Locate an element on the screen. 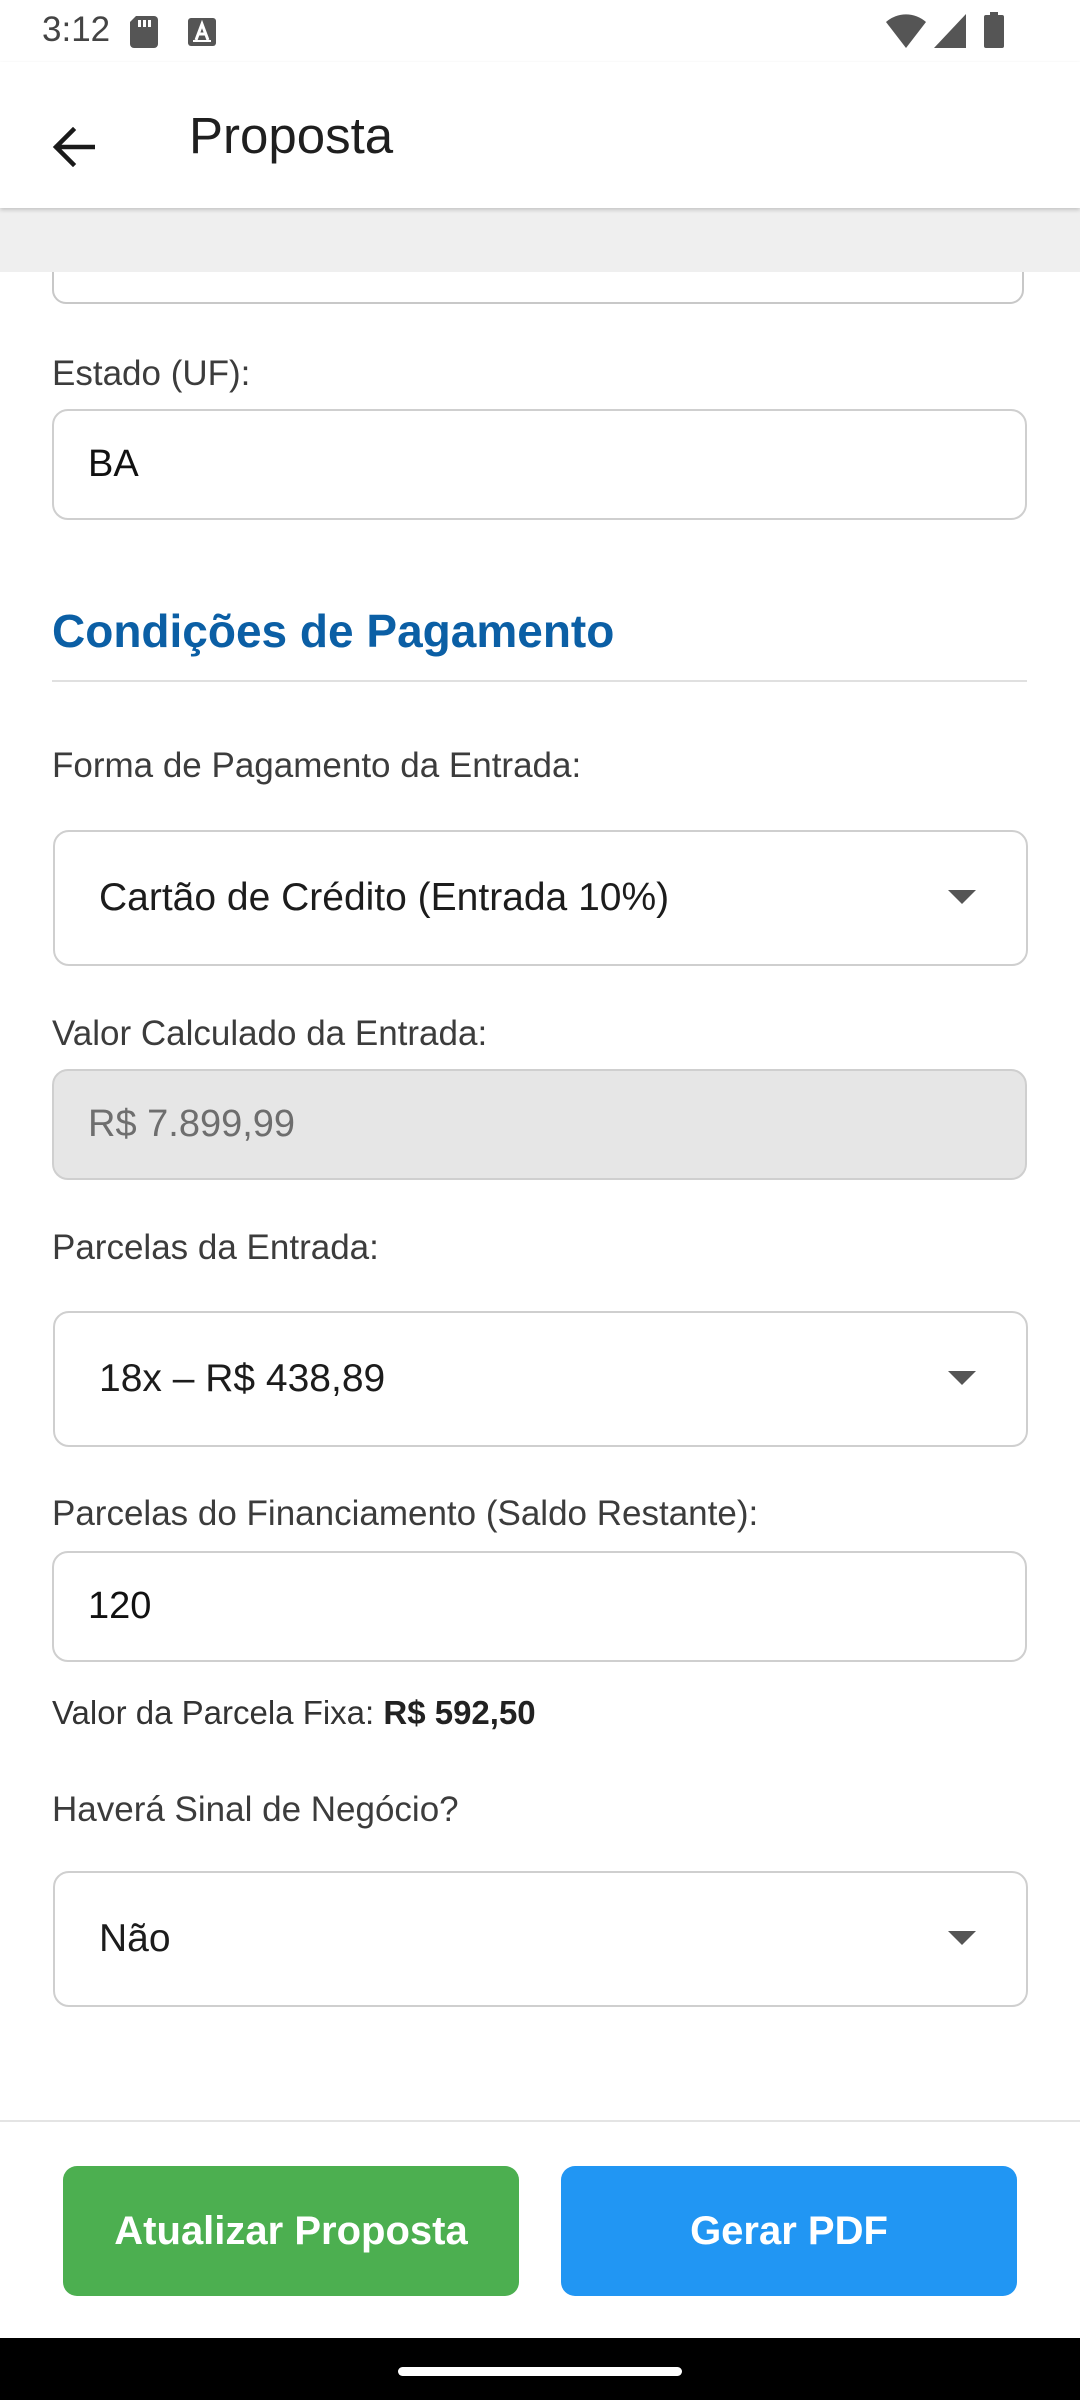 This screenshot has height=2400, width=1080. wifi-icon is located at coordinates (906, 33).